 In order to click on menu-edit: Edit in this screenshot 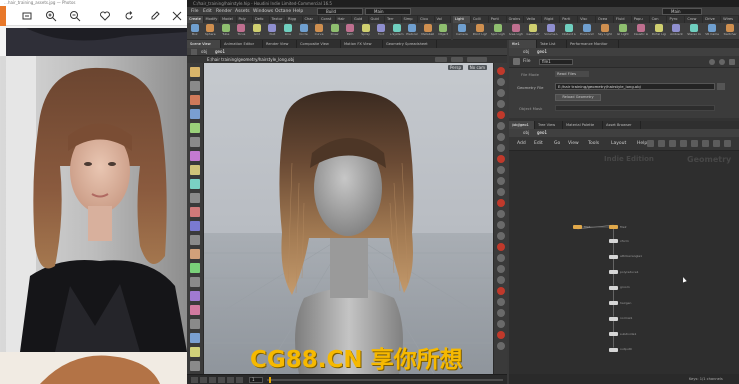, I will do `click(207, 11)`.